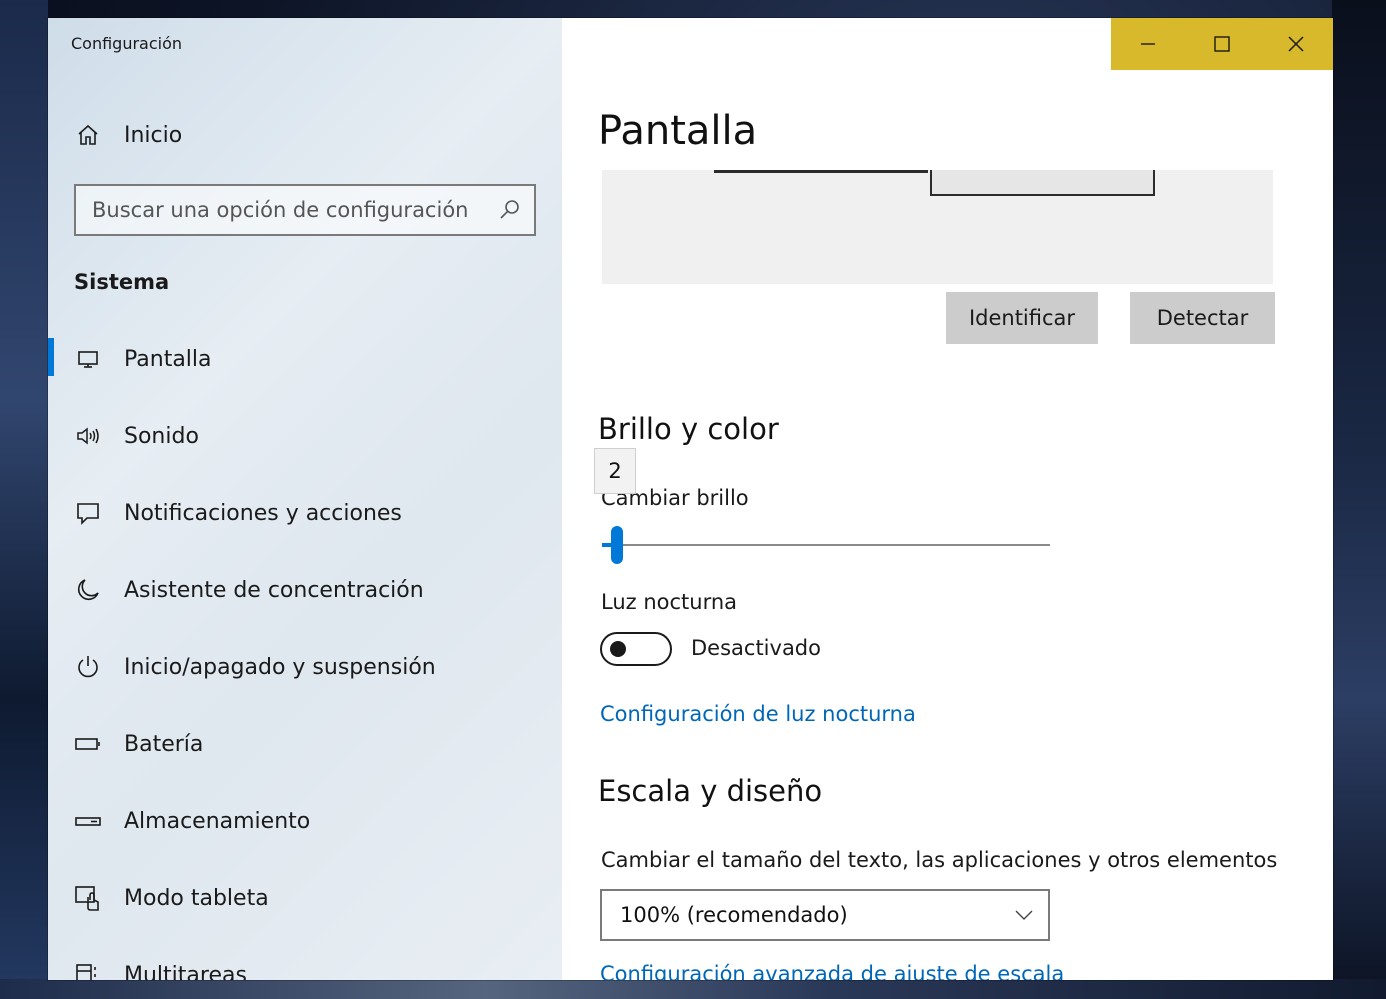  Describe the element at coordinates (615, 471) in the screenshot. I see `brightness-tooltip: 2` at that location.